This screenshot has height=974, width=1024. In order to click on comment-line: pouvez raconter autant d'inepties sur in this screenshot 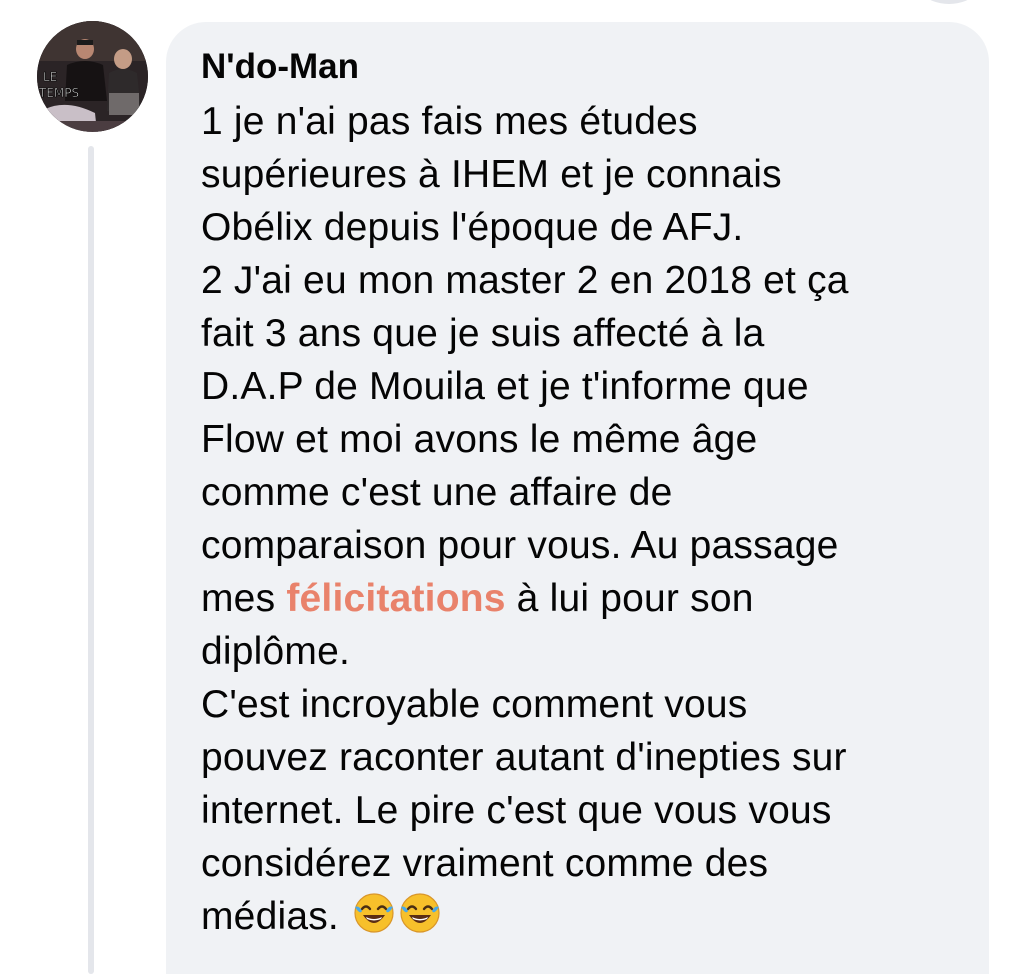, I will do `click(524, 757)`.